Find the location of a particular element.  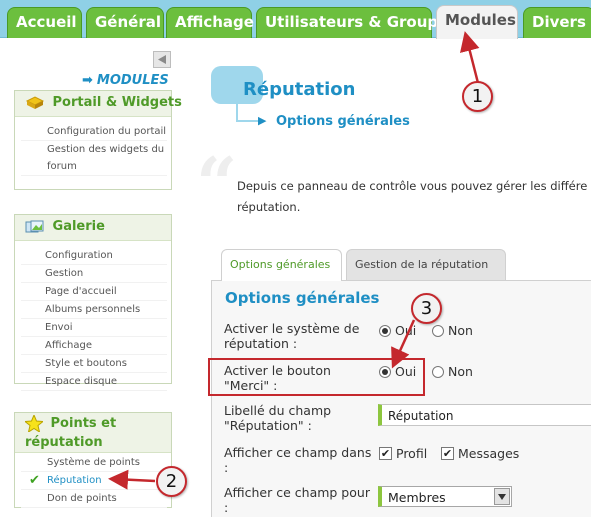

field-label-enable-system: Activer le système de réputation : is located at coordinates (292, 336).